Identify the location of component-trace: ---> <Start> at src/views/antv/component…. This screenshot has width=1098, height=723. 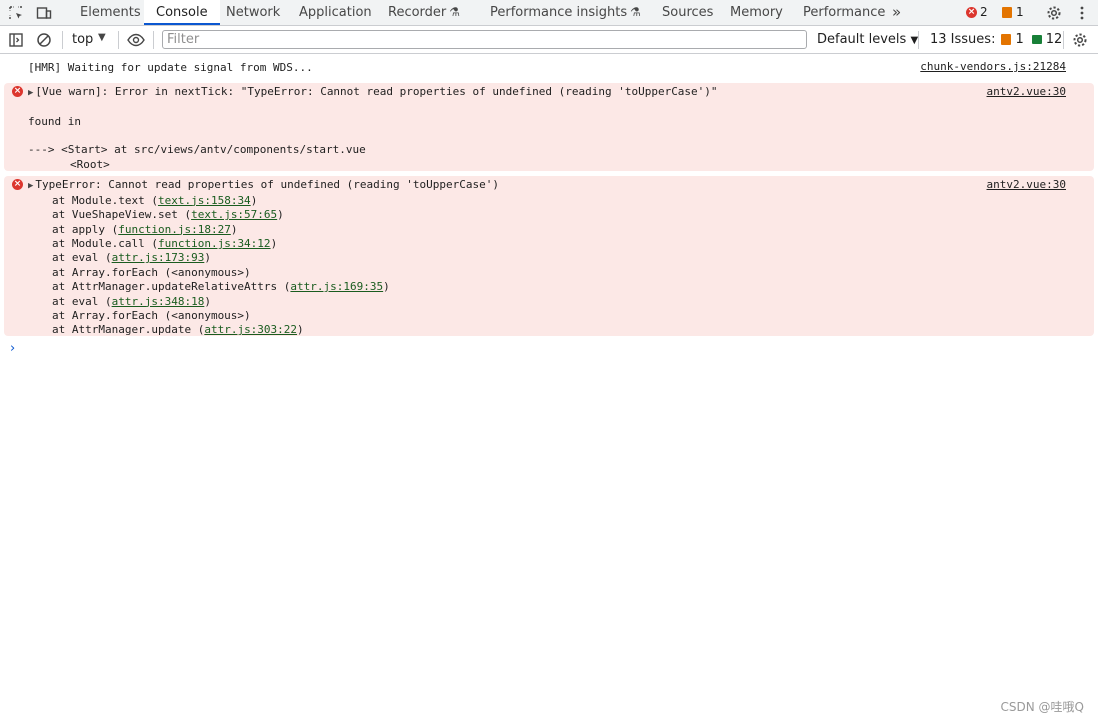
(197, 150).